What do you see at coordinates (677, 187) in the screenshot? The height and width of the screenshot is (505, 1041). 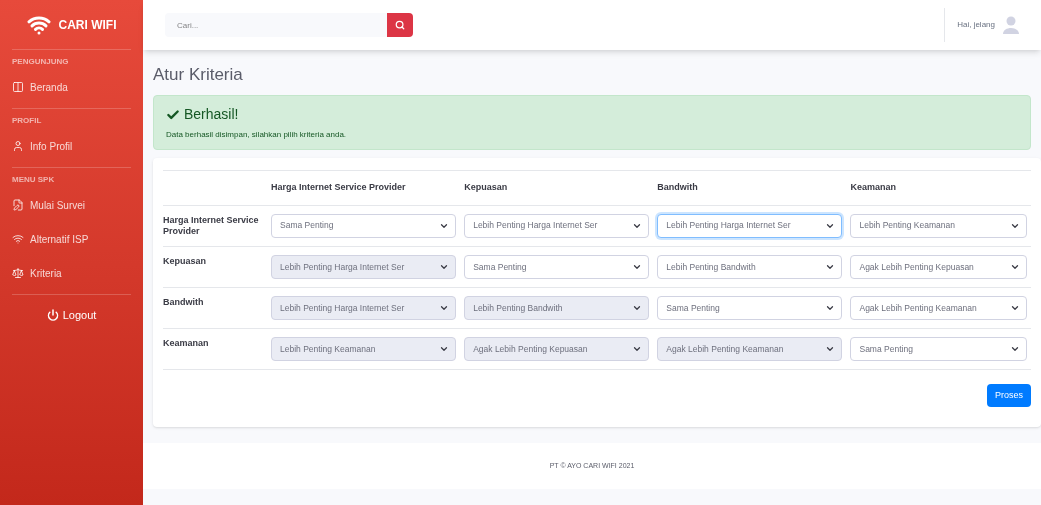 I see `column-header: Bandwith` at bounding box center [677, 187].